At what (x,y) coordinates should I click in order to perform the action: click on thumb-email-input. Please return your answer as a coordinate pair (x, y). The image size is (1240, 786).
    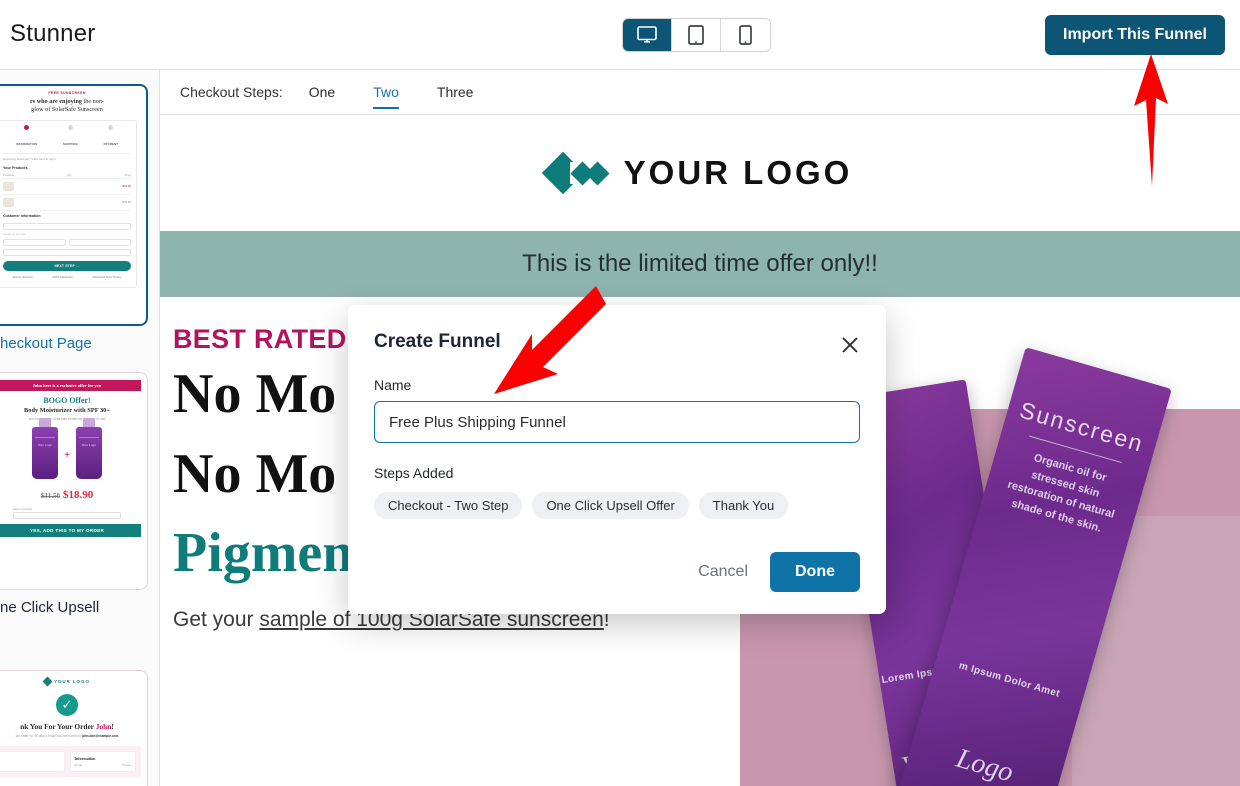
    Looking at the image, I should click on (67, 226).